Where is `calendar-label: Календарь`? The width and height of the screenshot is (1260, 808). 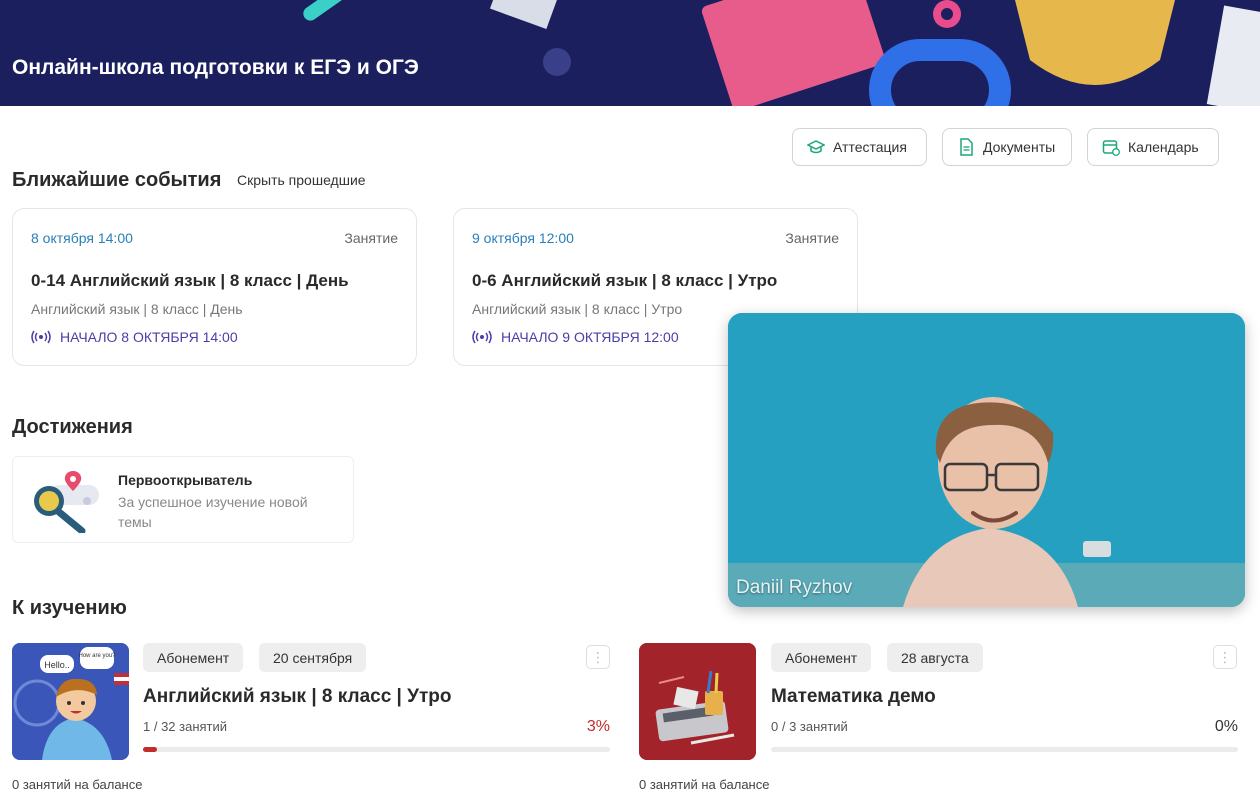
calendar-label: Календарь is located at coordinates (1163, 147).